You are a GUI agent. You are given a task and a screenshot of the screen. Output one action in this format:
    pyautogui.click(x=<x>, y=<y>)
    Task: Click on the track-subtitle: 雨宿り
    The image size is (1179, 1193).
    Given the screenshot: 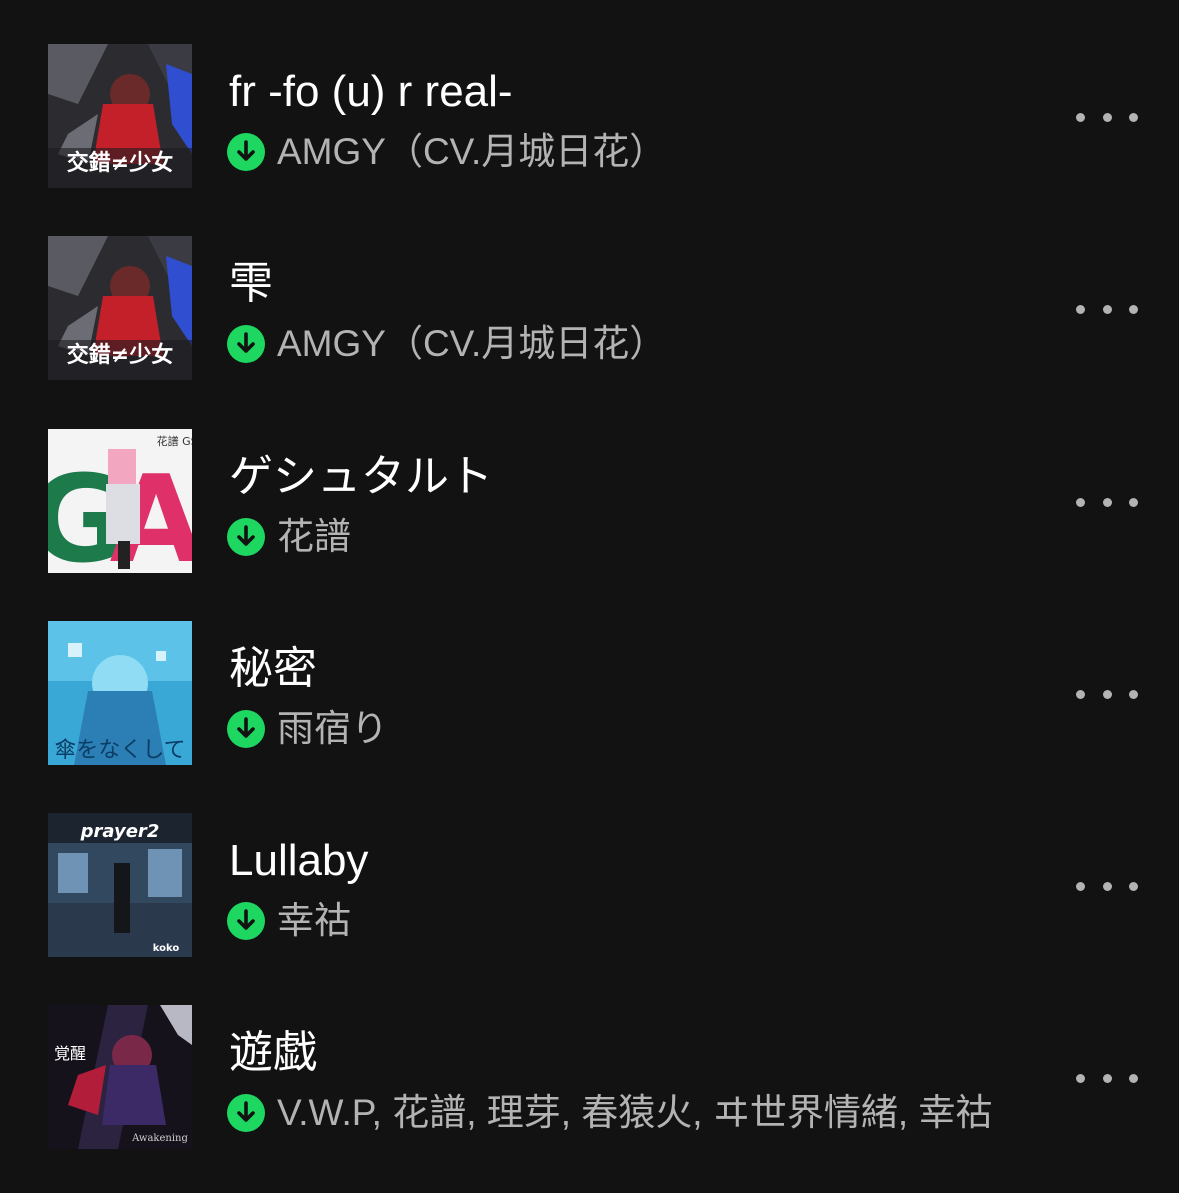 What is the action you would take?
    pyautogui.click(x=307, y=729)
    